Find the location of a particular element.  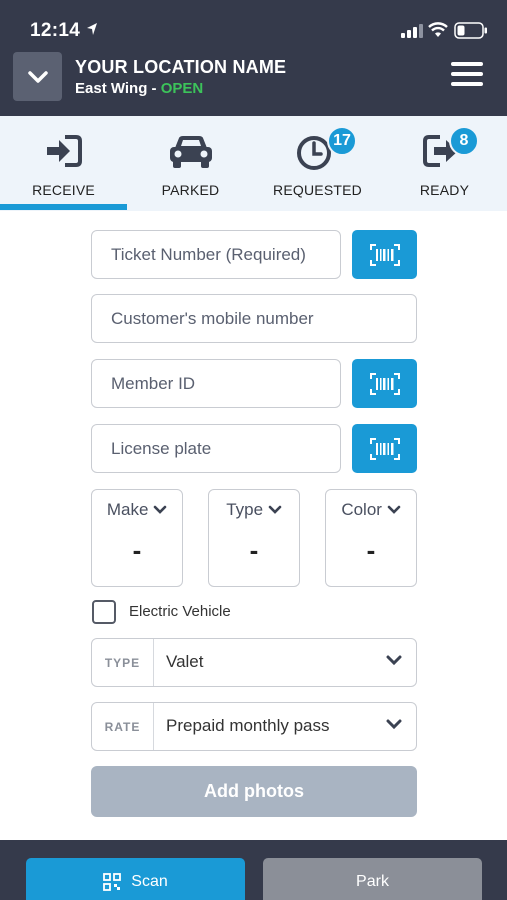

service-type-dropdown: TYPE Valet is located at coordinates (254, 662).